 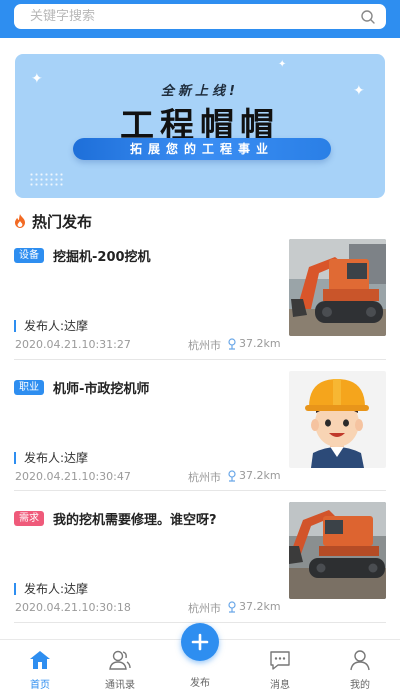 I want to click on message-icon, so click(x=280, y=660).